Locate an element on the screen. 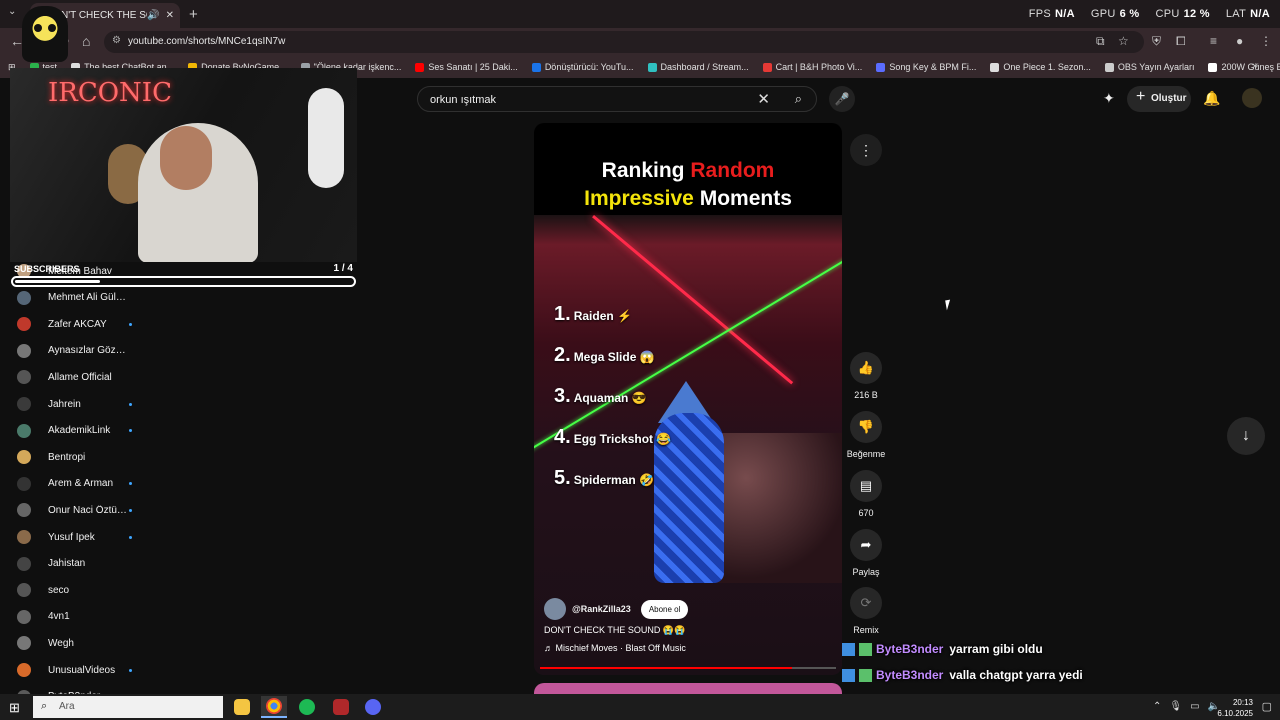 This screenshot has width=1280, height=720. channel-name: Jahistan is located at coordinates (67, 564).